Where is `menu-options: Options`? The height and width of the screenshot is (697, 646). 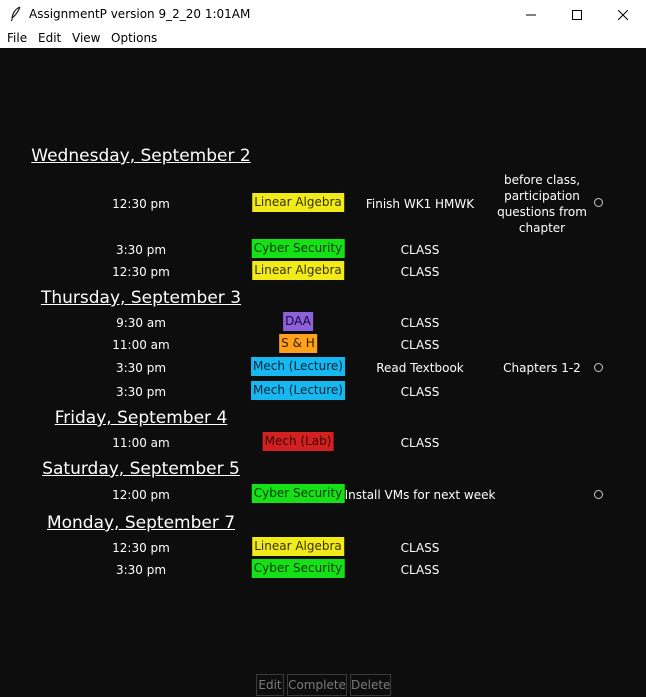
menu-options: Options is located at coordinates (134, 38).